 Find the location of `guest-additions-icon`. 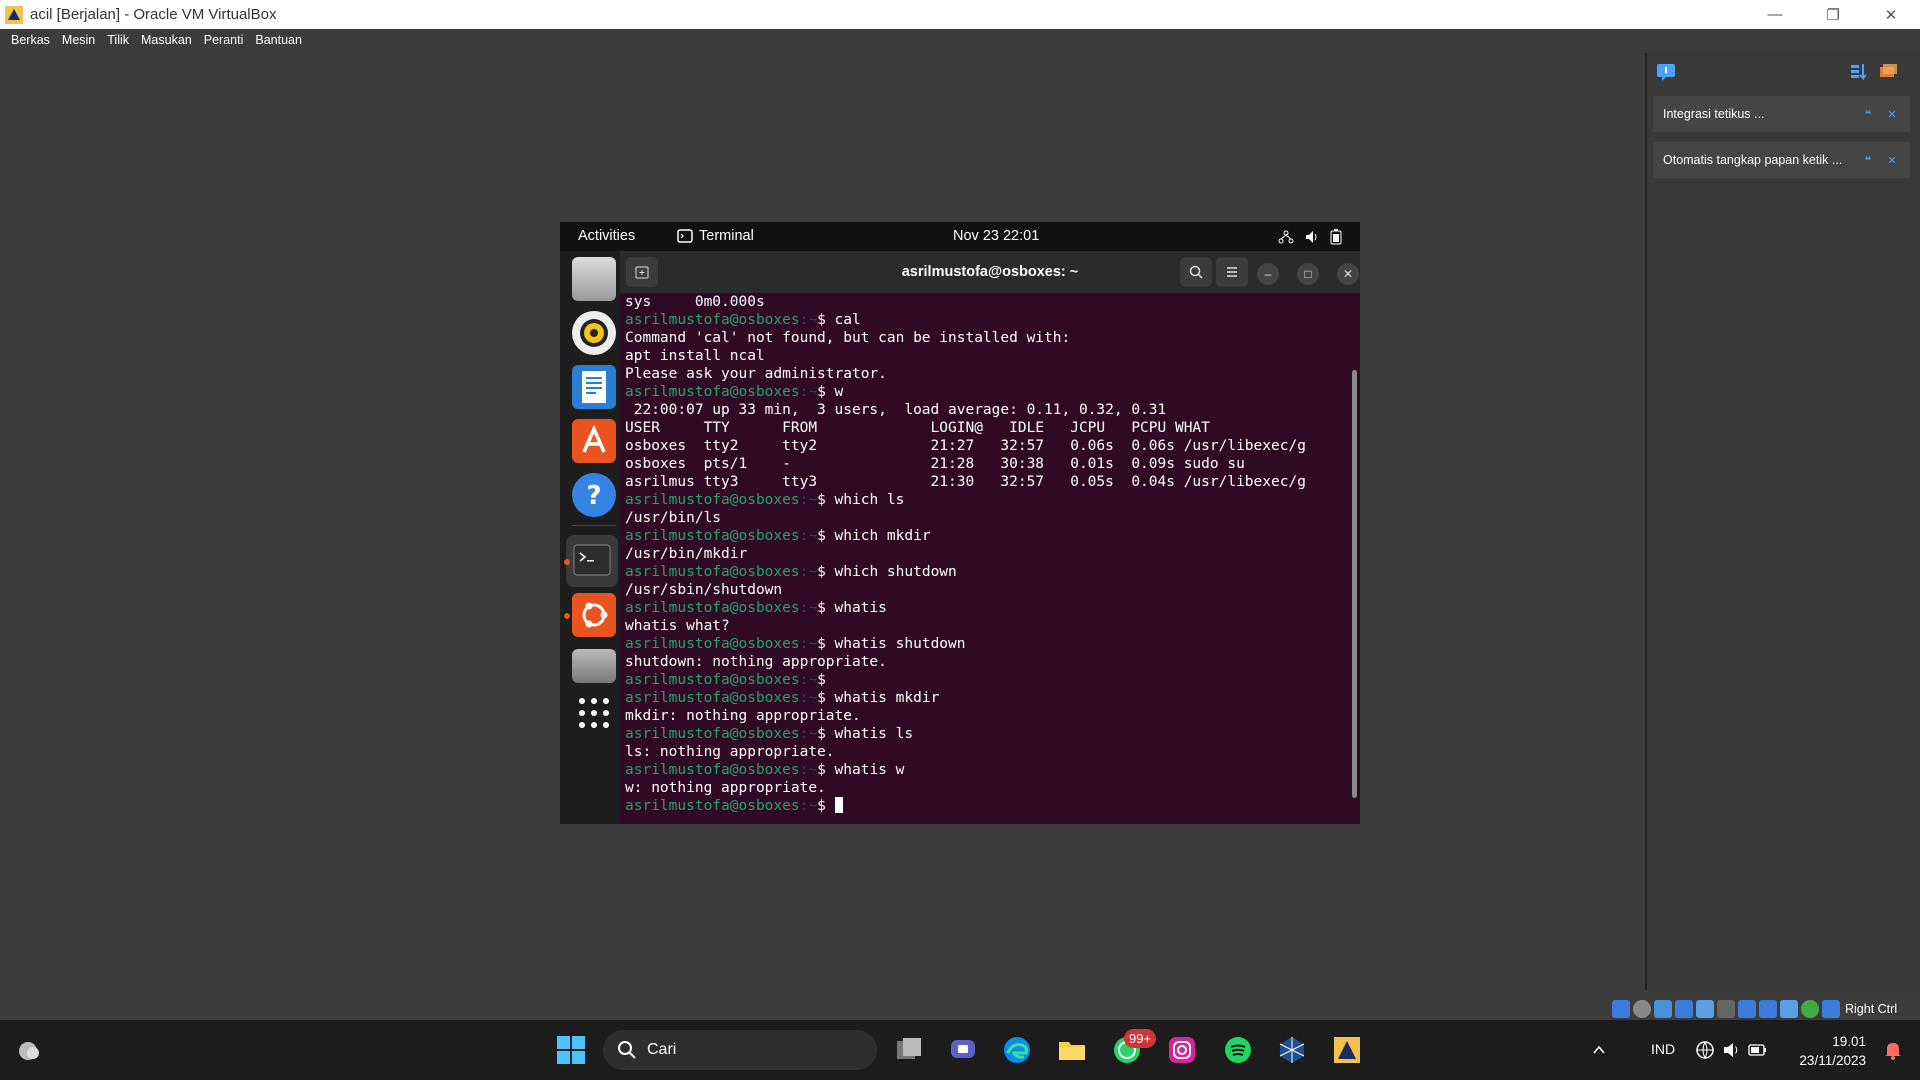

guest-additions-icon is located at coordinates (1810, 1009).